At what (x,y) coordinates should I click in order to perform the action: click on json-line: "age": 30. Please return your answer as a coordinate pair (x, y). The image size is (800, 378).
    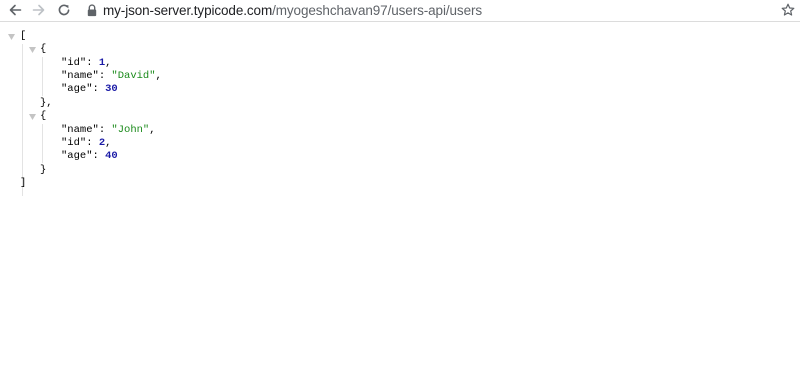
    Looking at the image, I should click on (89, 89).